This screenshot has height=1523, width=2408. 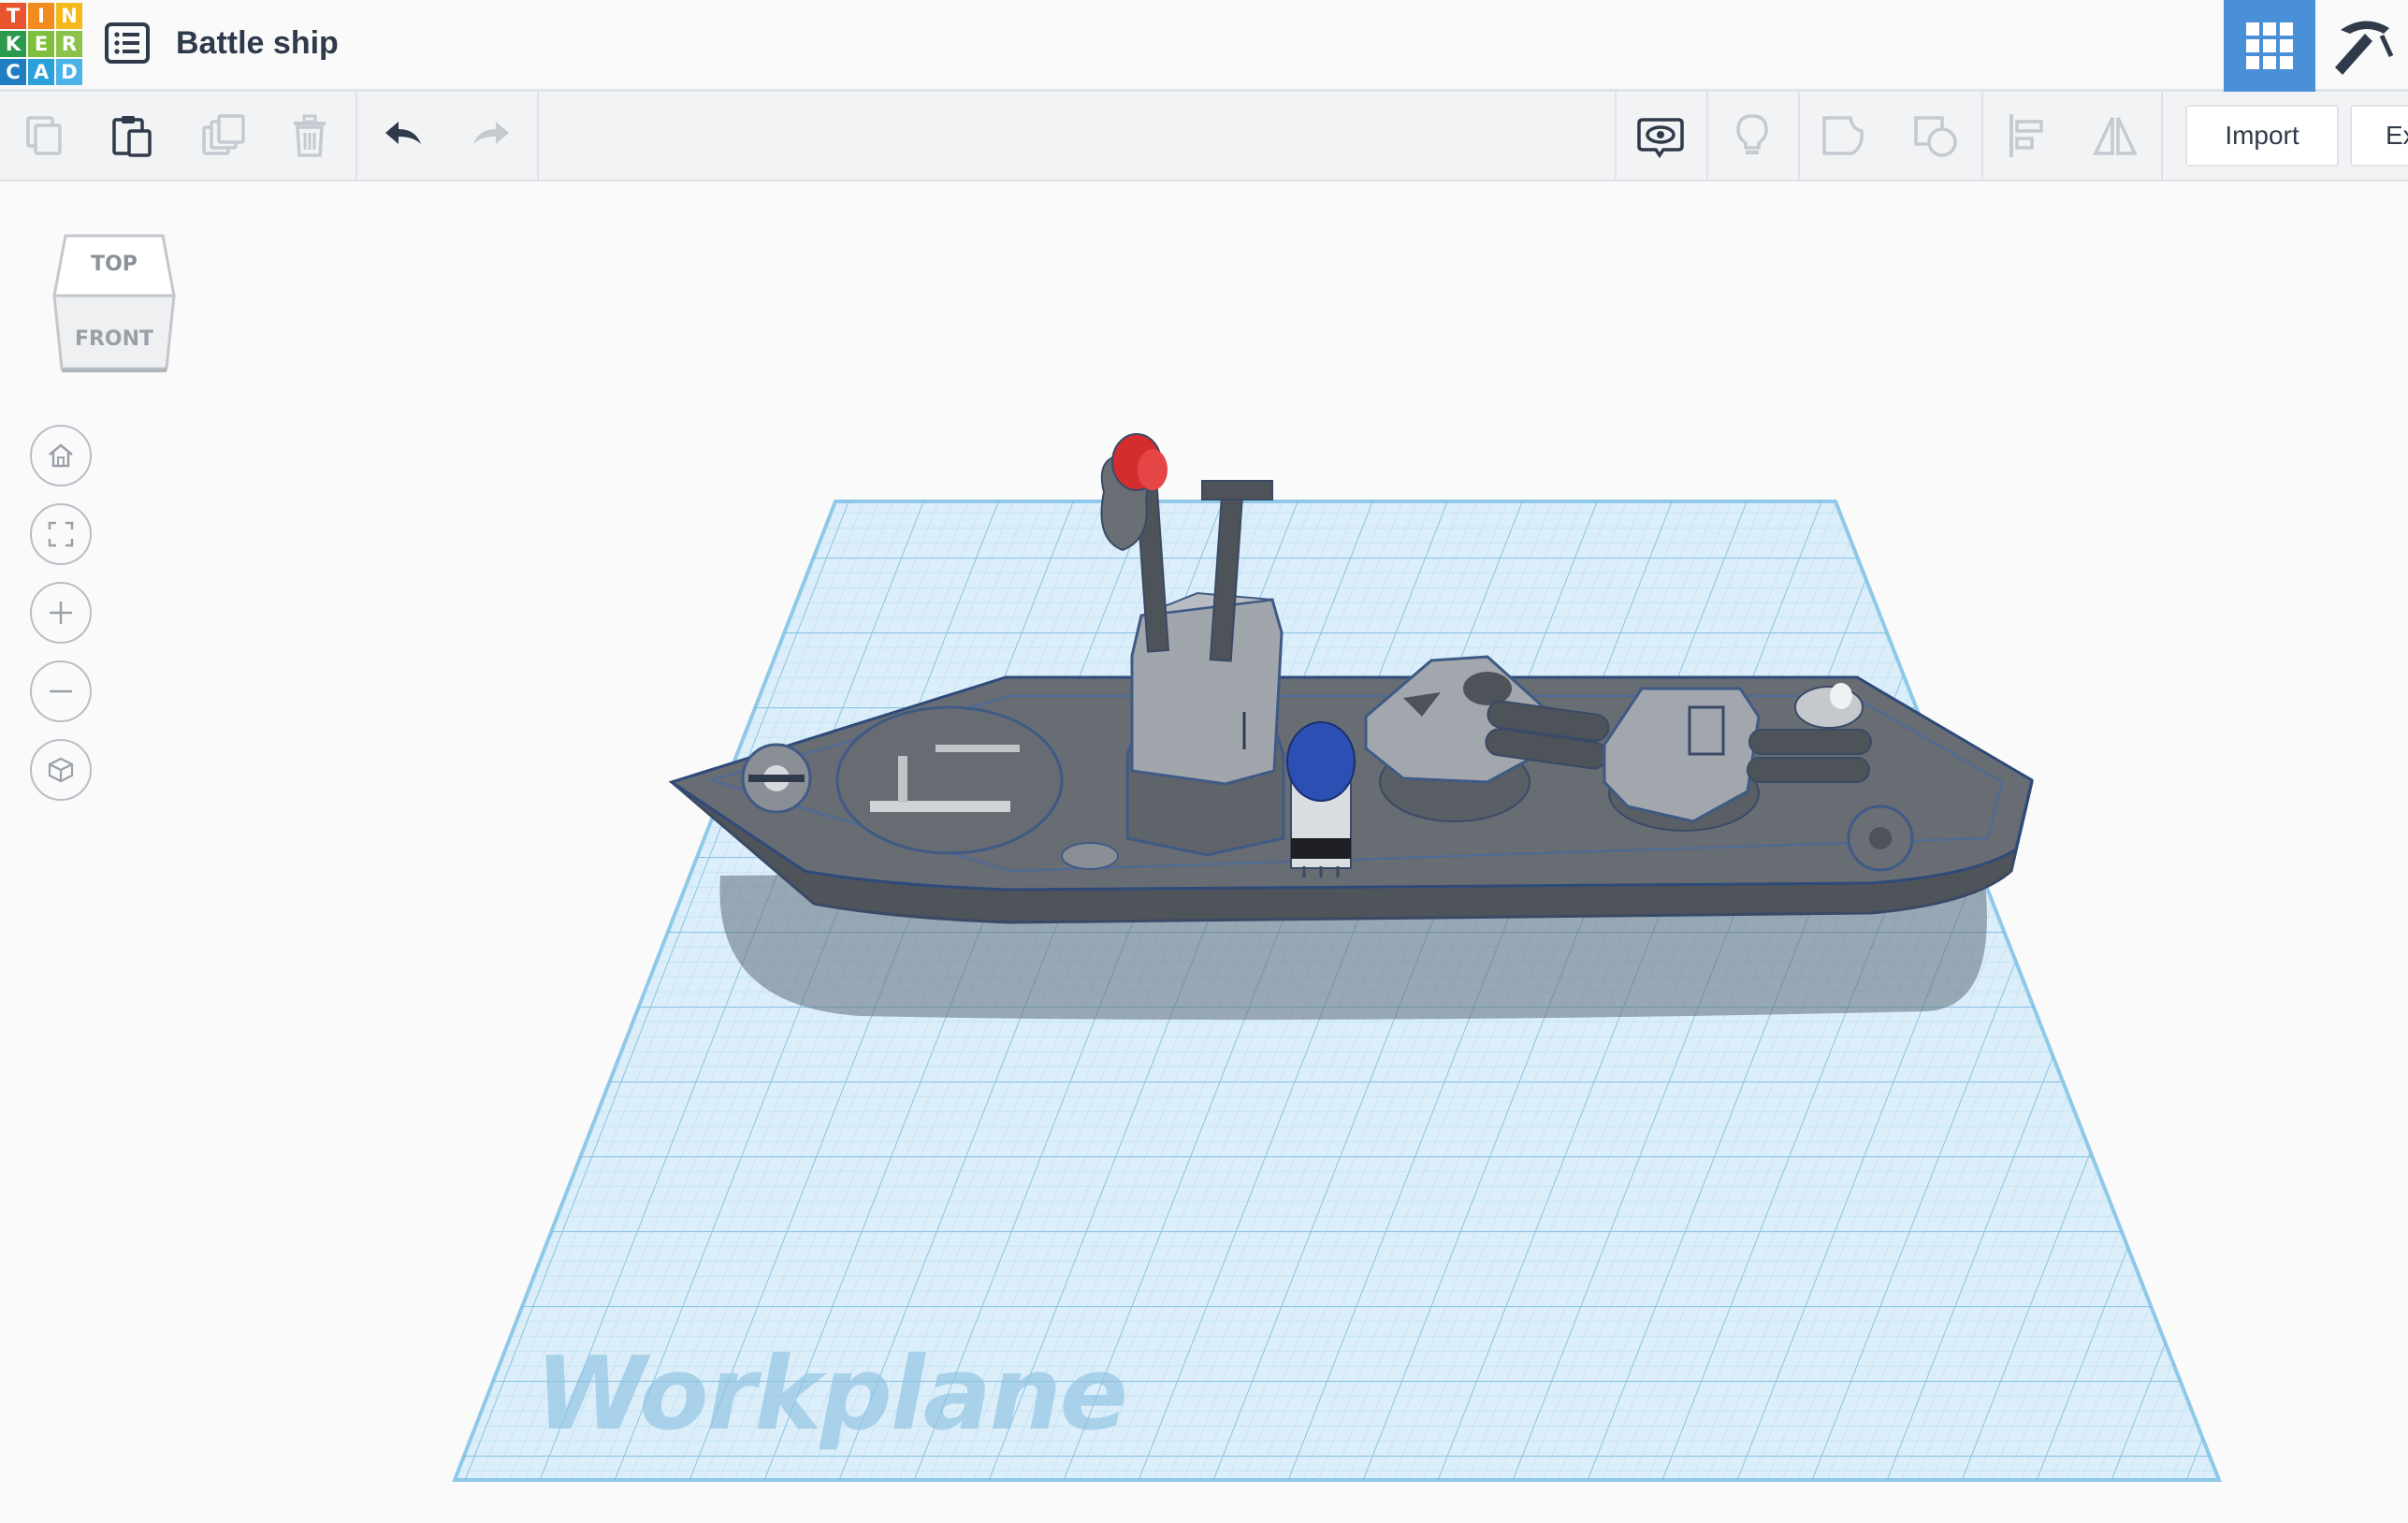 I want to click on ungroup-button, so click(x=1936, y=136).